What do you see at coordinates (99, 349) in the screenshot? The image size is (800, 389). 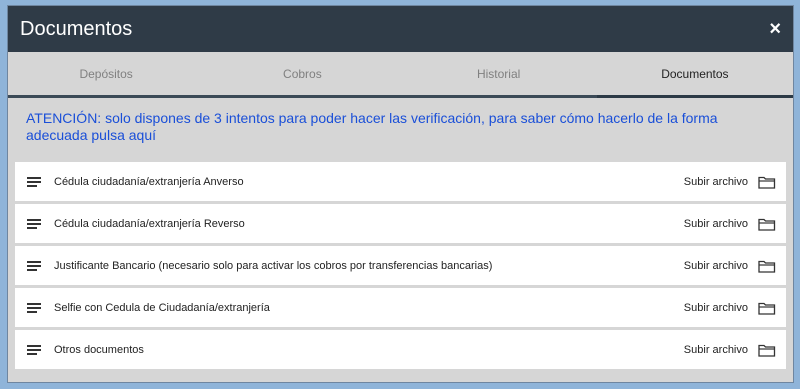 I see `document-label: Otros documentos` at bounding box center [99, 349].